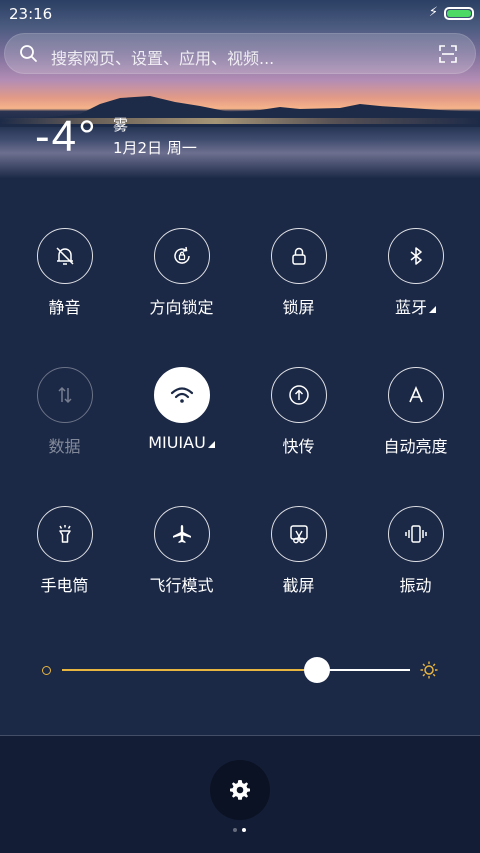 This screenshot has width=480, height=853. I want to click on airplane-icon, so click(181, 534).